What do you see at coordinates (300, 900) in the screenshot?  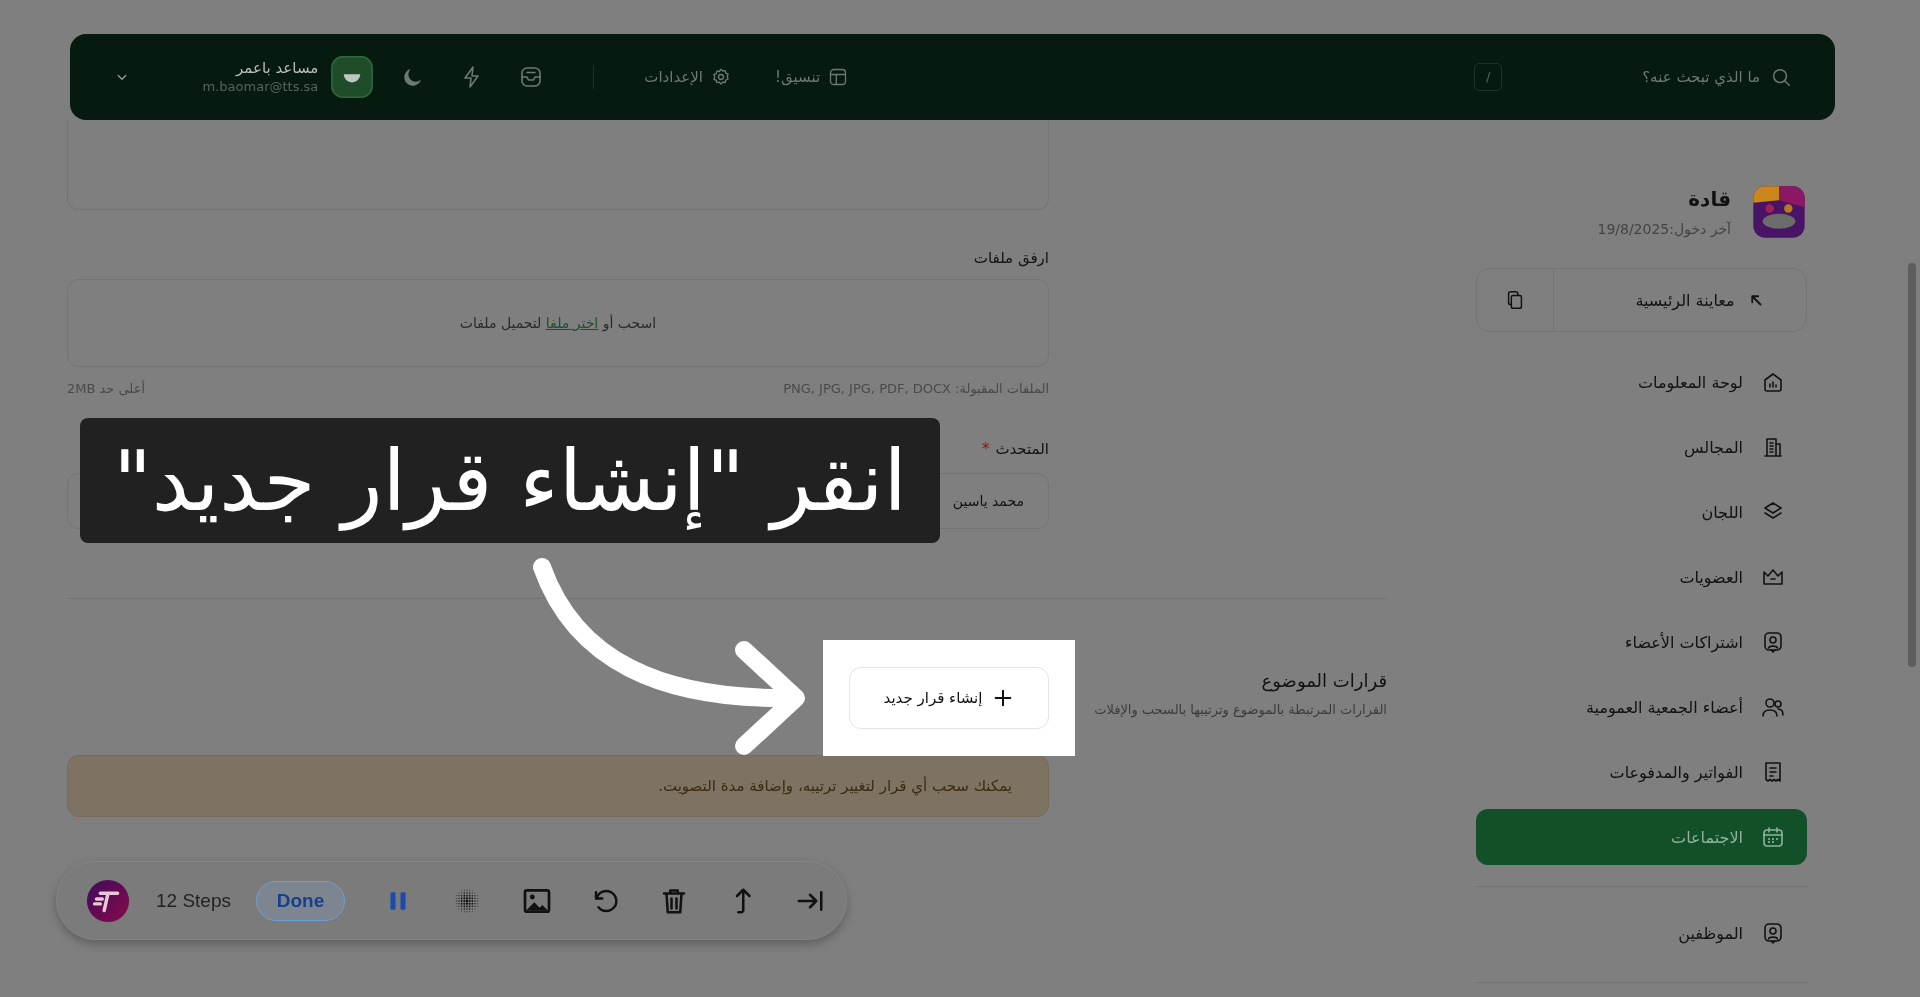 I see `done-button: Done` at bounding box center [300, 900].